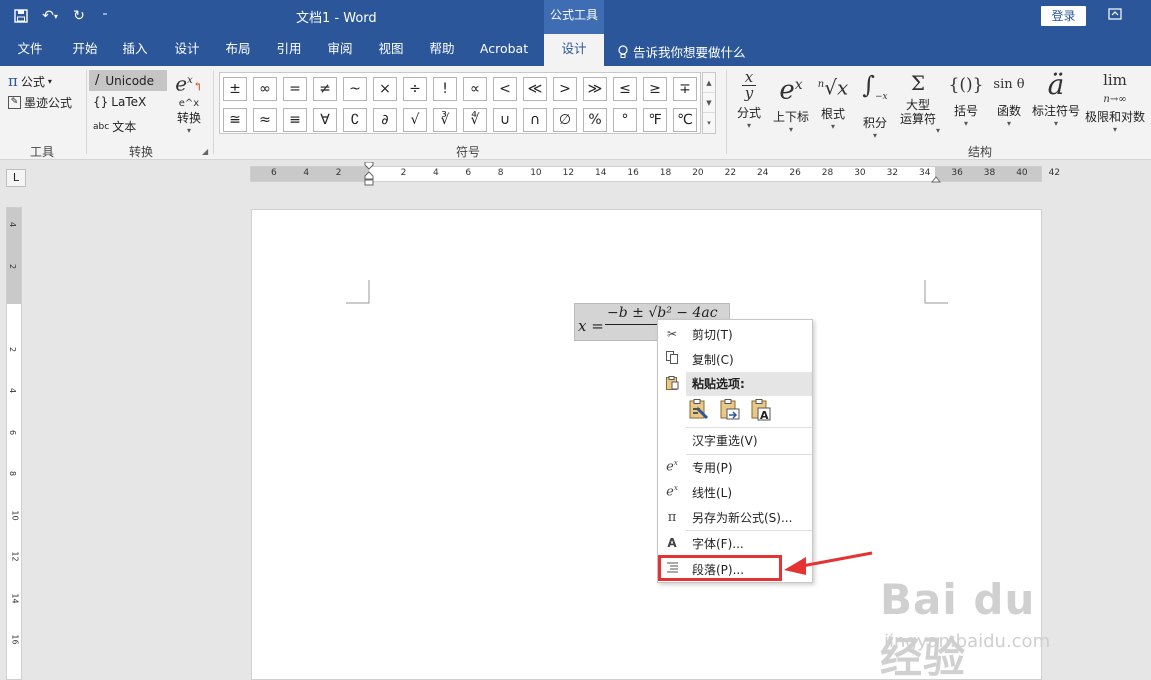 This screenshot has height=680, width=1151. Describe the element at coordinates (97, 80) in the screenshot. I see `slash-icon: /` at that location.